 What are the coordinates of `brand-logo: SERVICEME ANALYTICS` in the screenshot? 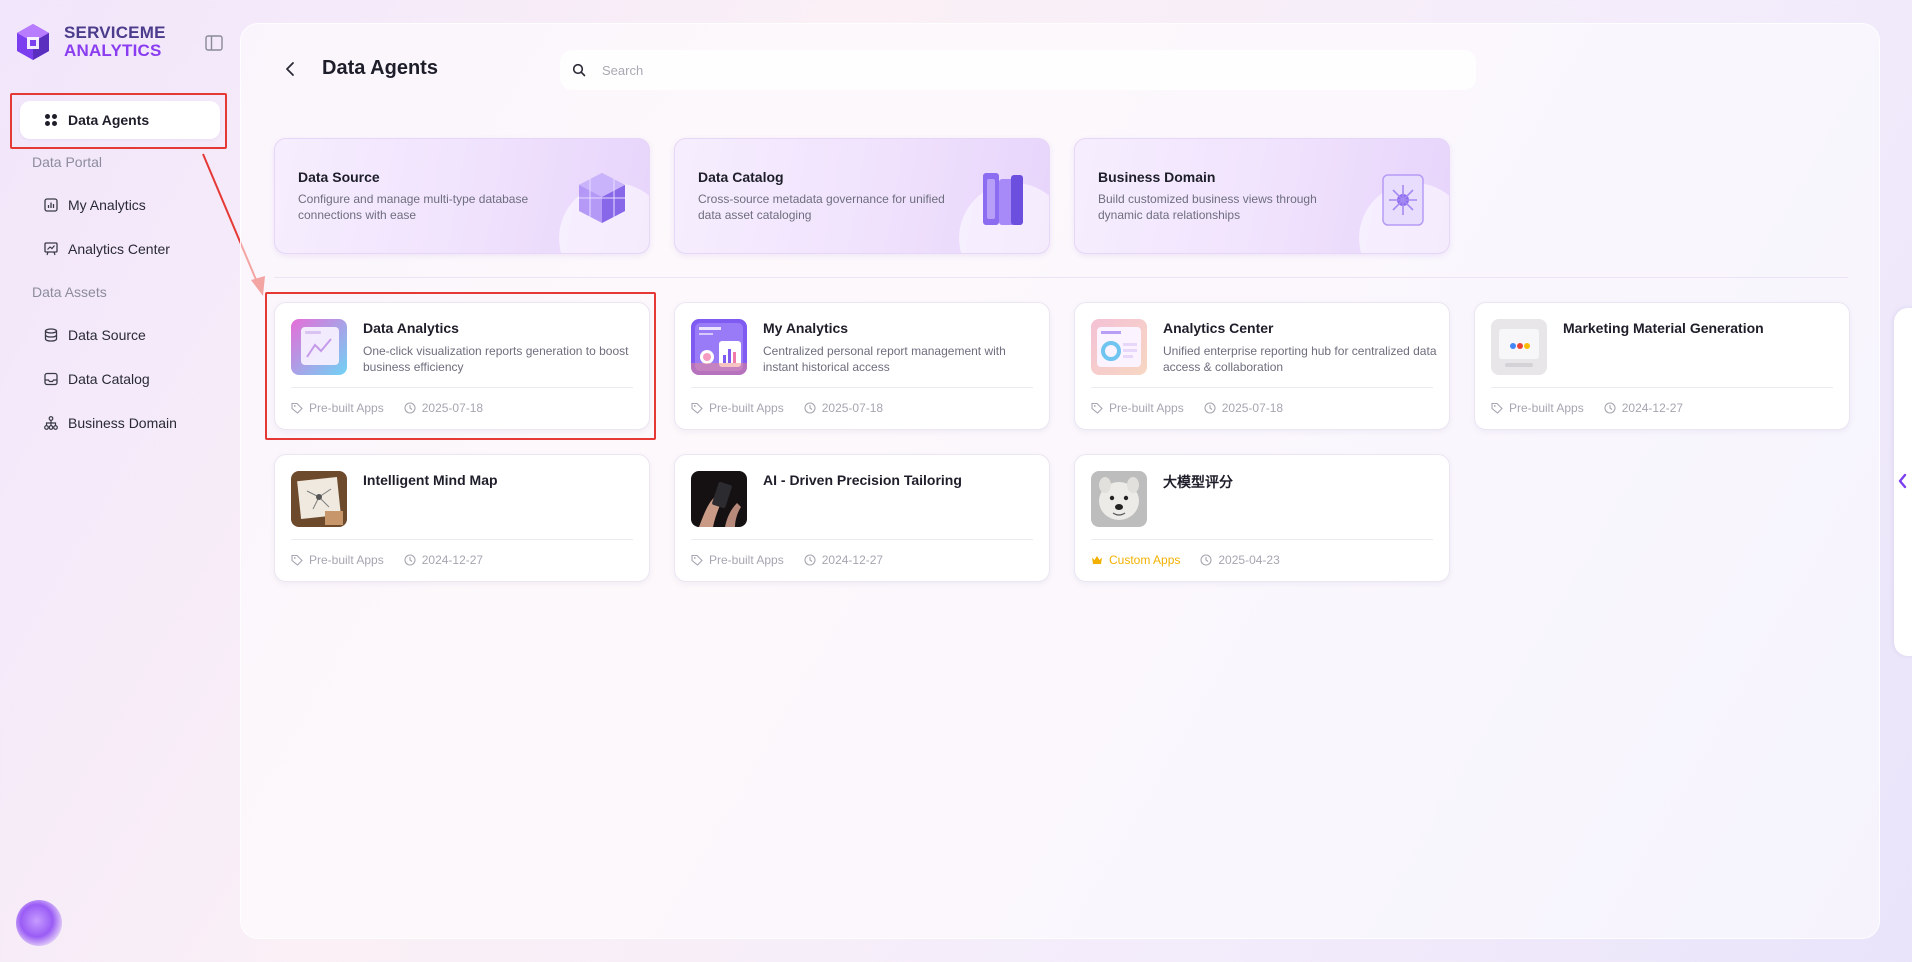 It's located at (90, 42).